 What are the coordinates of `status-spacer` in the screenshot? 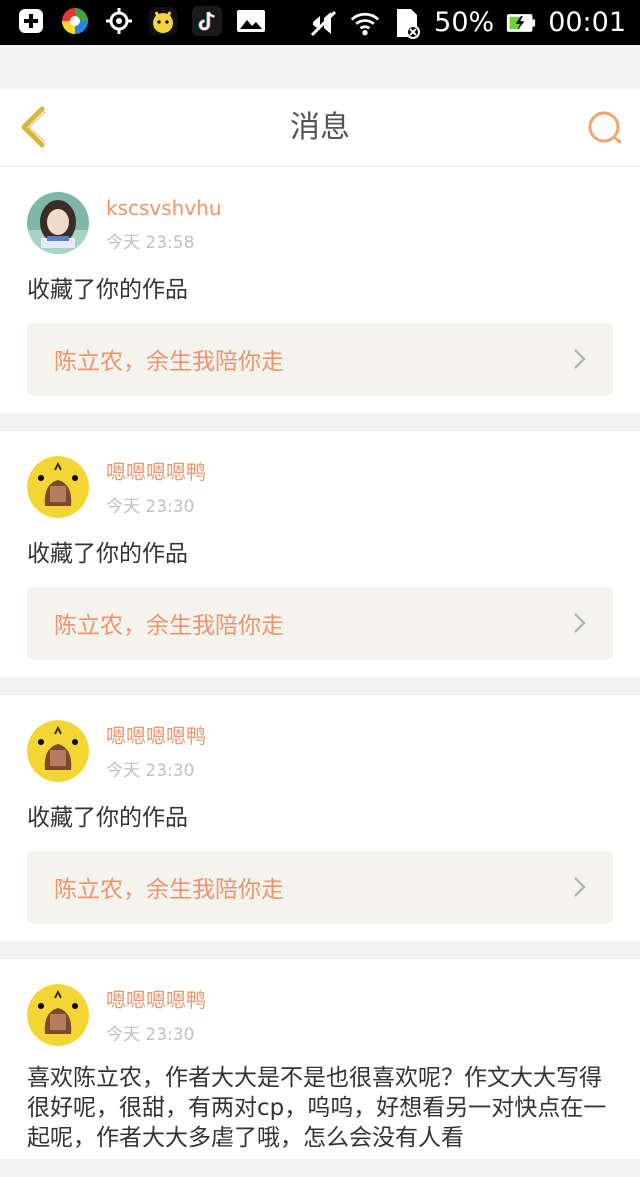 It's located at (320, 67).